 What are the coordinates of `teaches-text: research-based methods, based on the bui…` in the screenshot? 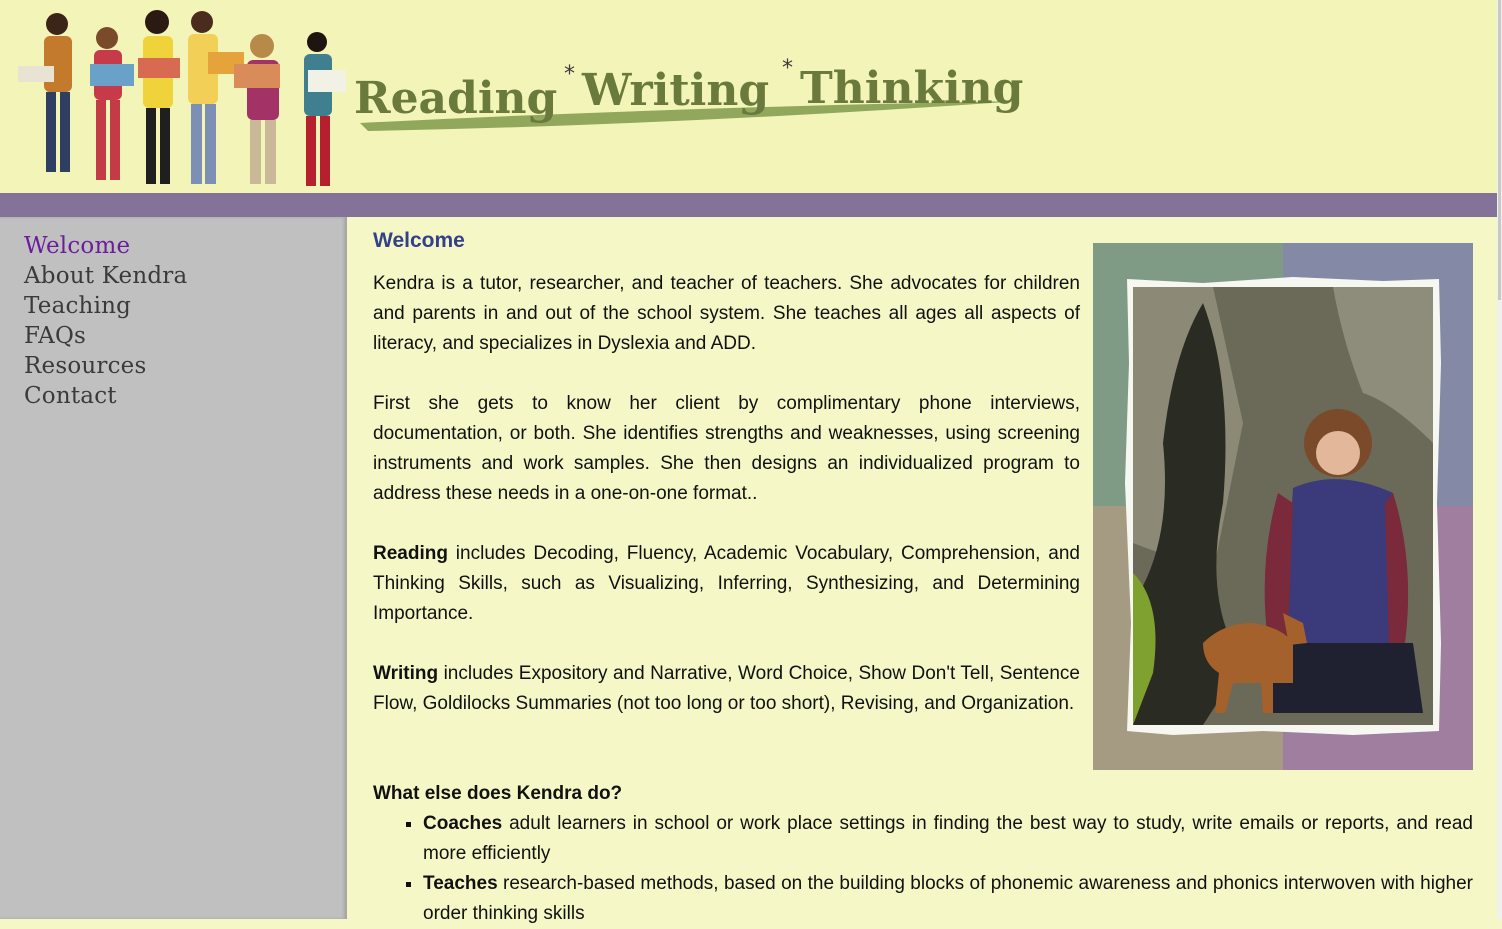 It's located at (948, 898).